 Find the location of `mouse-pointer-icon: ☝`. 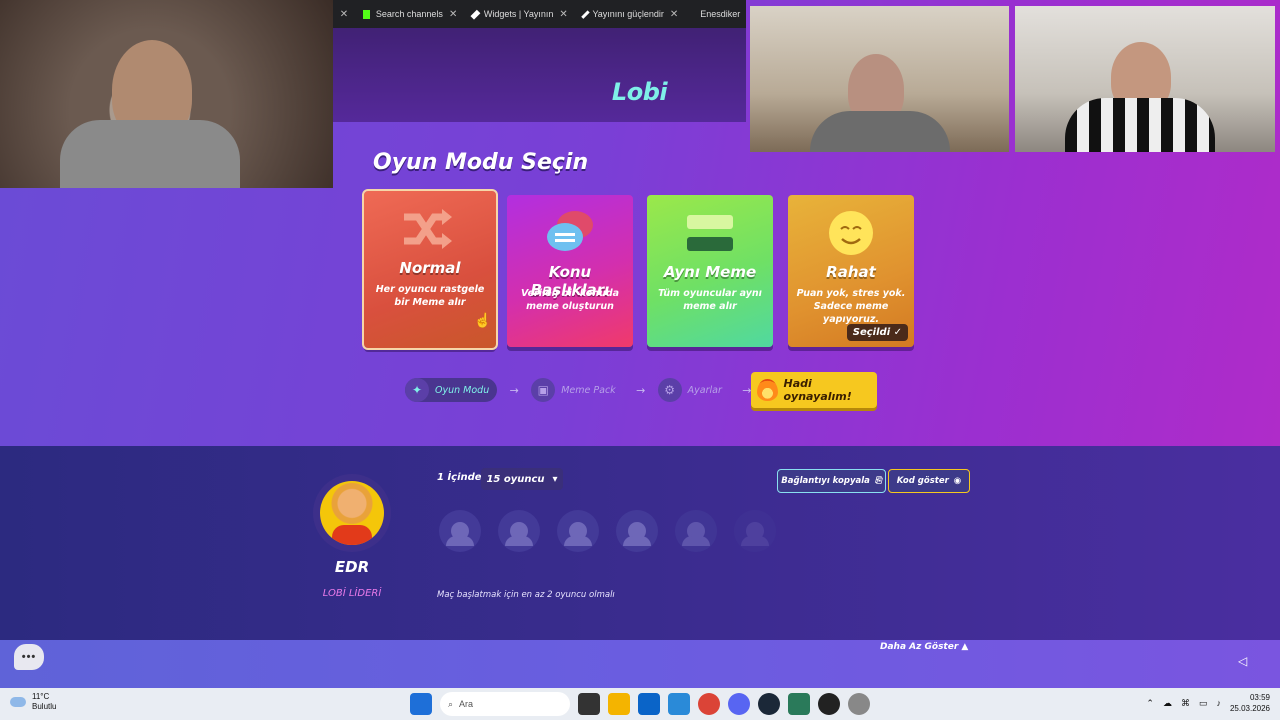

mouse-pointer-icon: ☝ is located at coordinates (483, 320).